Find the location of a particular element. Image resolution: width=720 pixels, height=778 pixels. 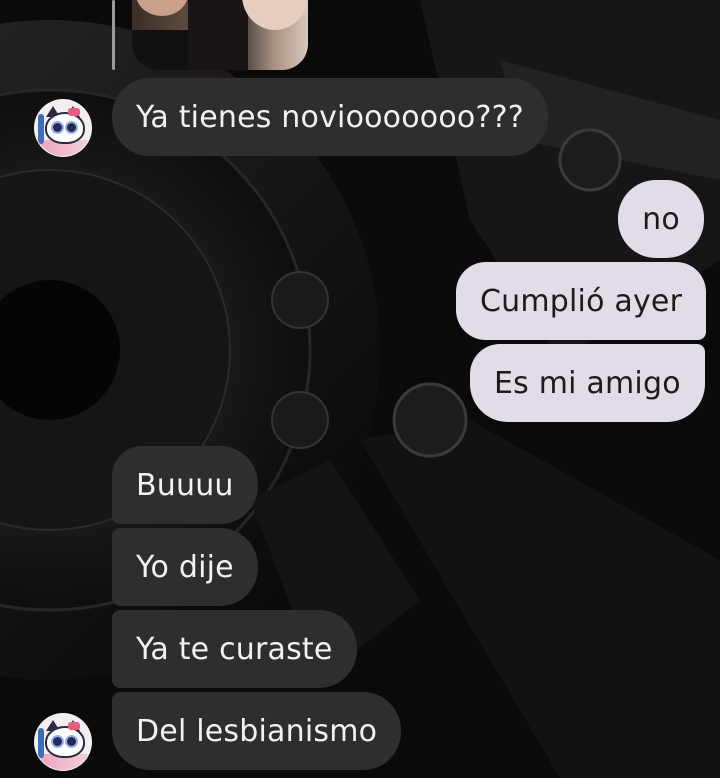

reply-indicator-bar is located at coordinates (113, 35).